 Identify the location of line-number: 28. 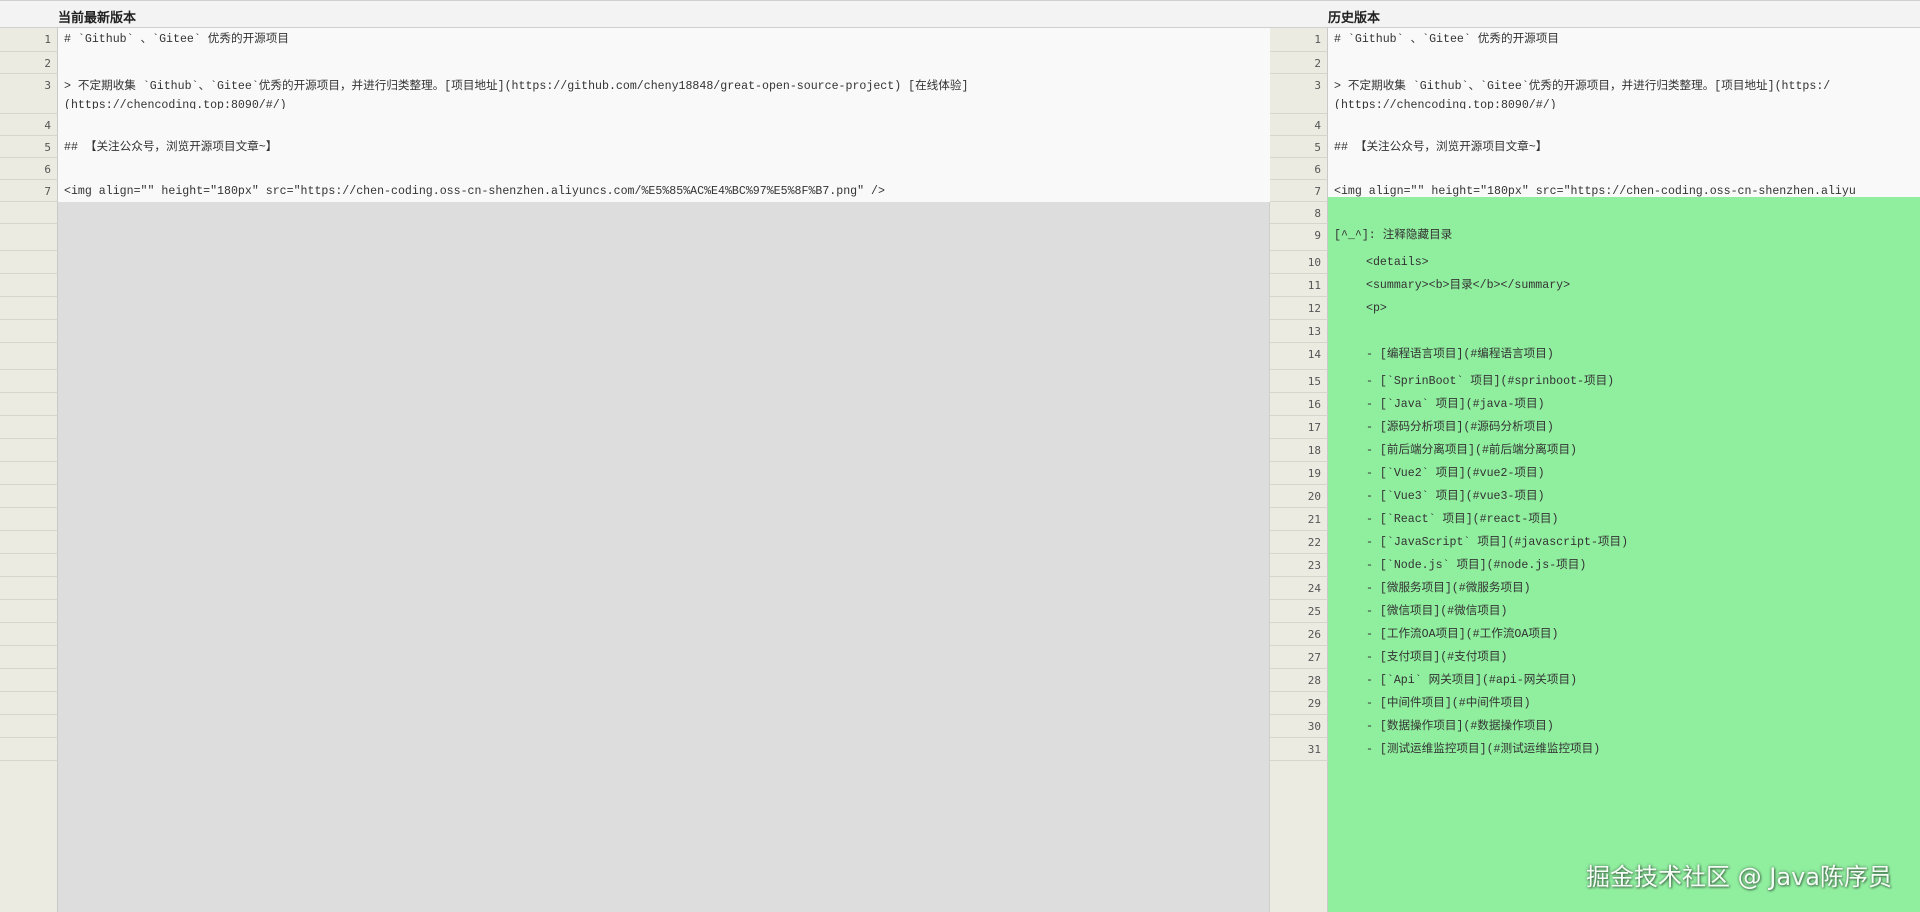
(1299, 680).